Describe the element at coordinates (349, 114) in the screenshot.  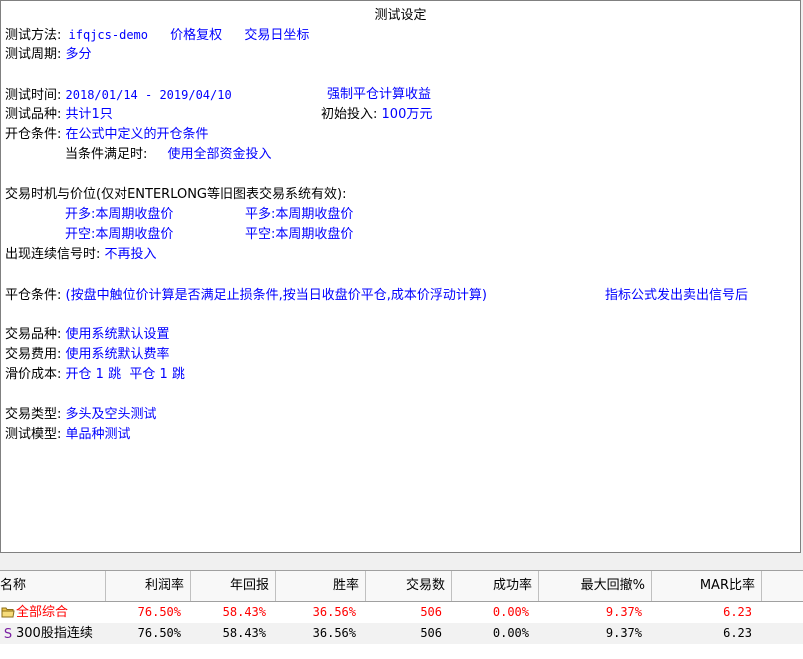
I see `initial-label: 初始投入:` at that location.